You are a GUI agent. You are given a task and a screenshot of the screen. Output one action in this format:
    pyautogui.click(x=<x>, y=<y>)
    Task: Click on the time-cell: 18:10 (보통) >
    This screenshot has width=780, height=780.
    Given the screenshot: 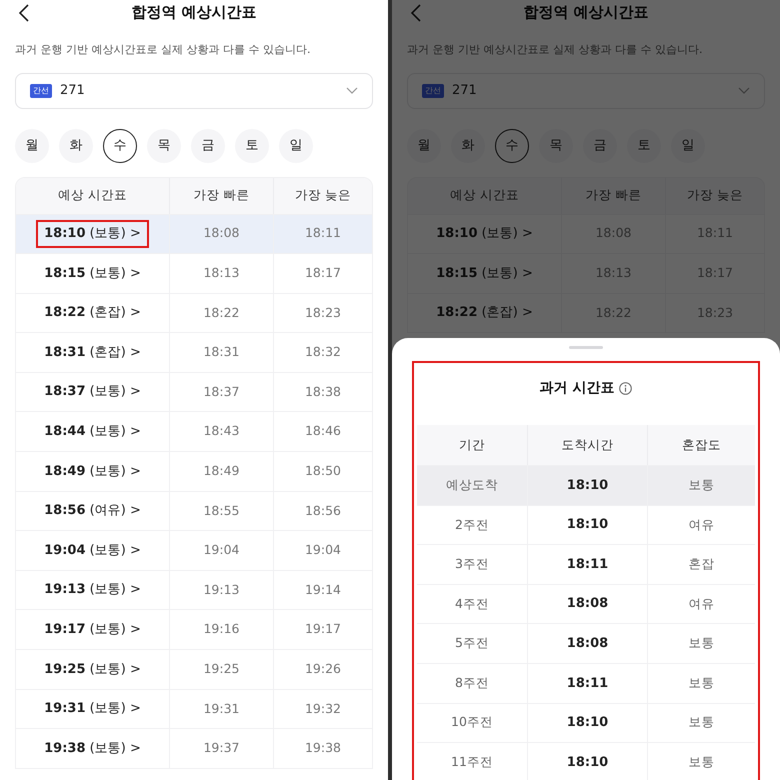 What is the action you would take?
    pyautogui.click(x=92, y=234)
    